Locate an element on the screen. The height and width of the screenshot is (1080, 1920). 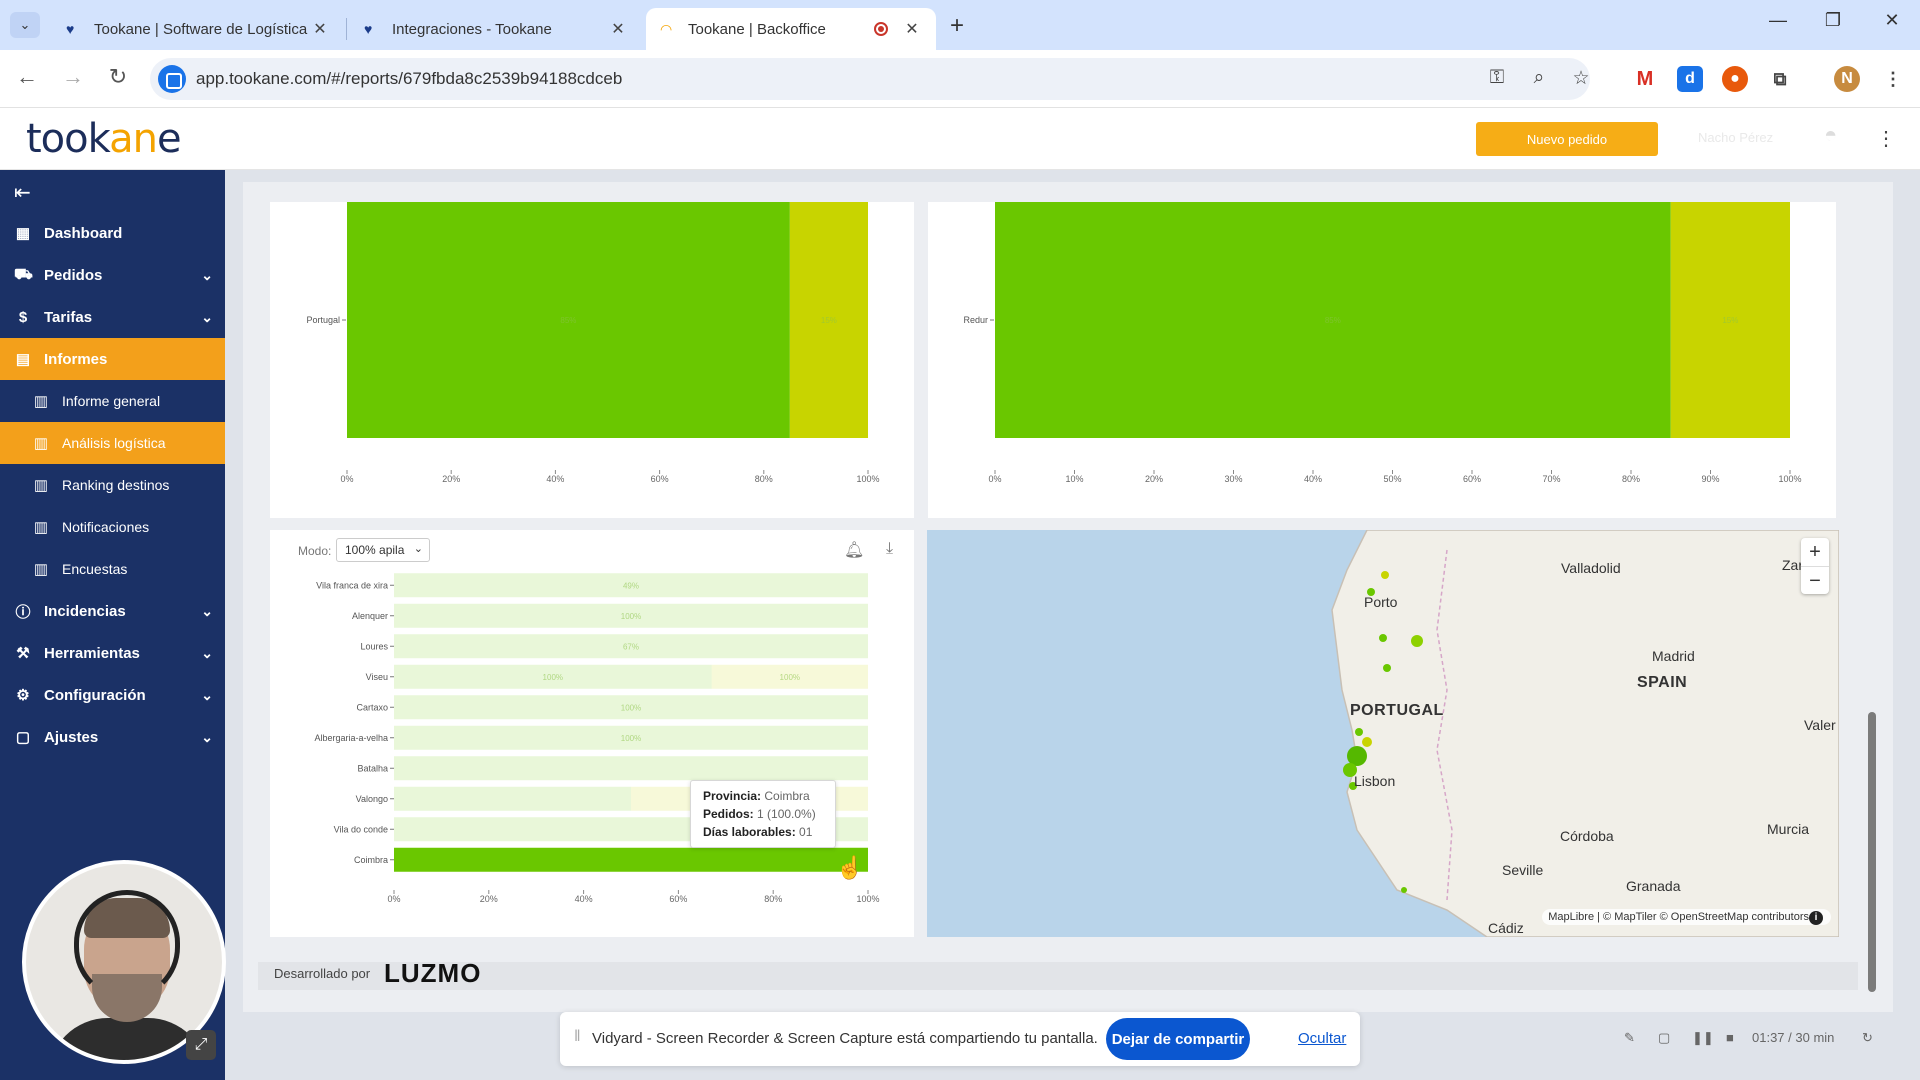
category-label: Portugal is located at coordinates (323, 320).